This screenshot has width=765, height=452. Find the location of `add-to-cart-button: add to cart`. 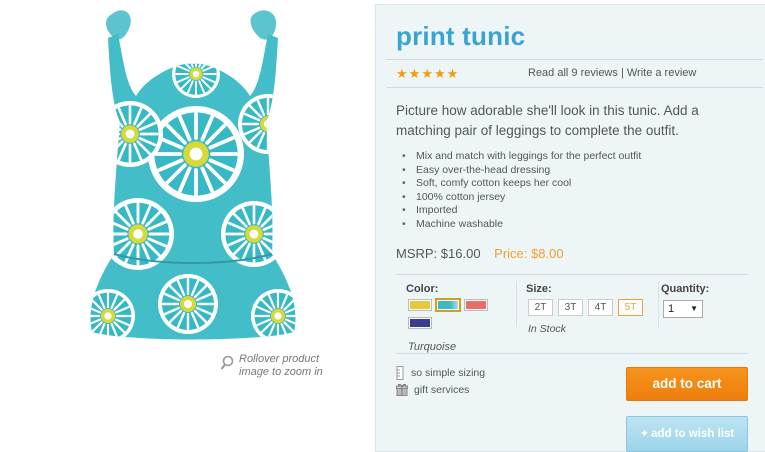

add-to-cart-button: add to cart is located at coordinates (687, 384).